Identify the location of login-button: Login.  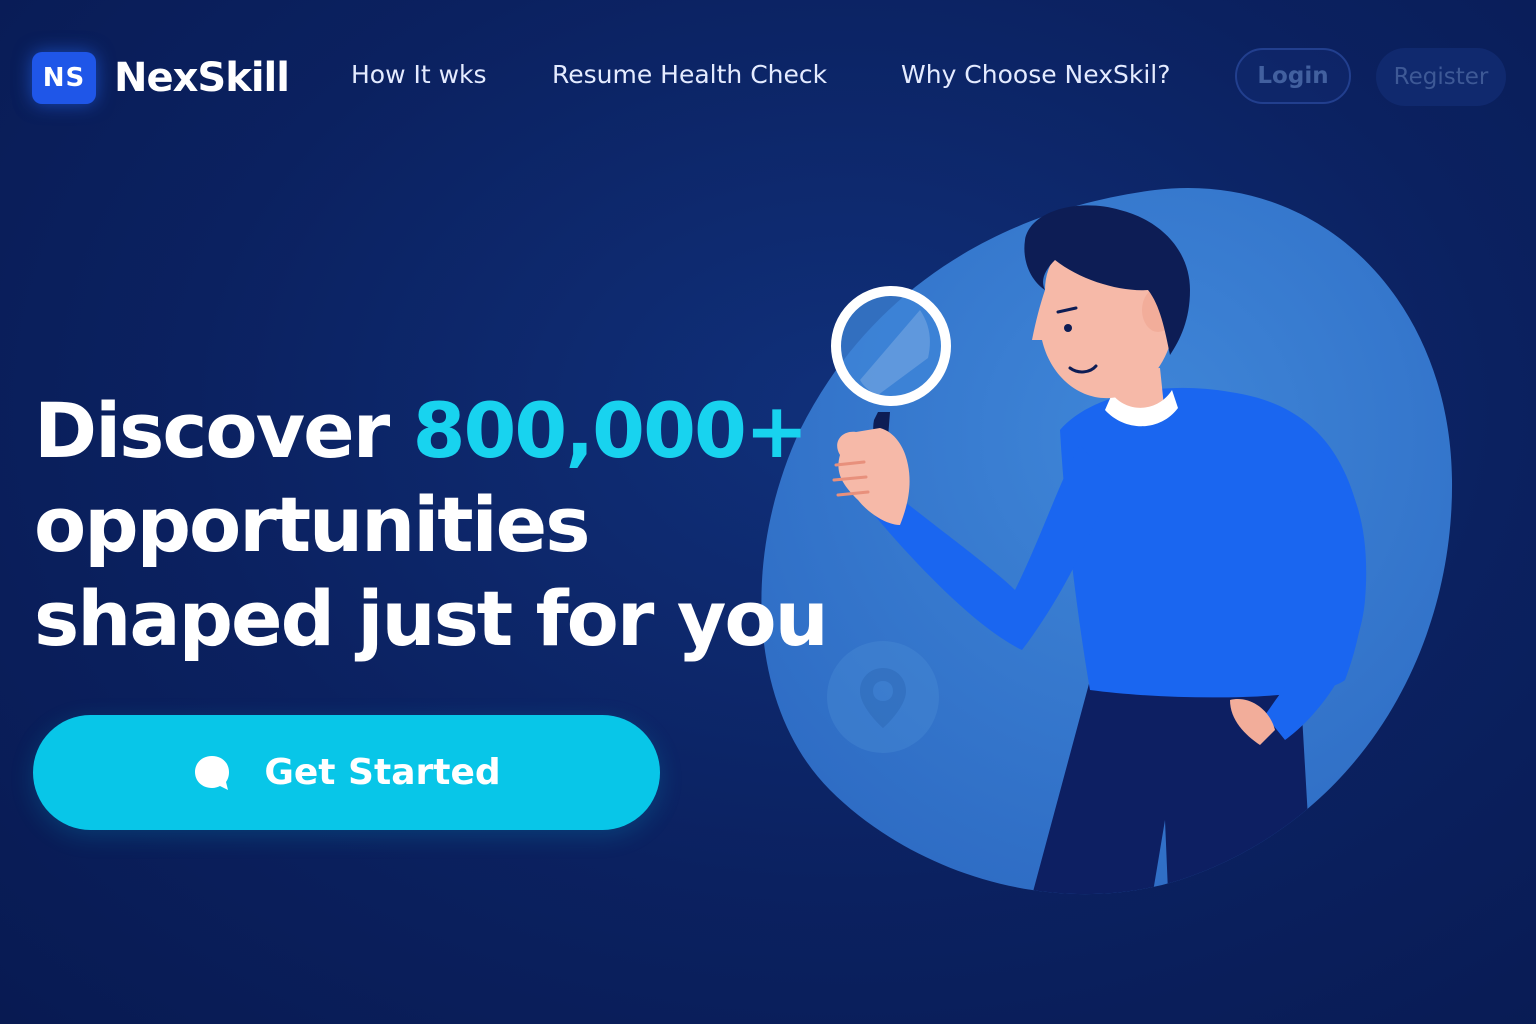
(1293, 76).